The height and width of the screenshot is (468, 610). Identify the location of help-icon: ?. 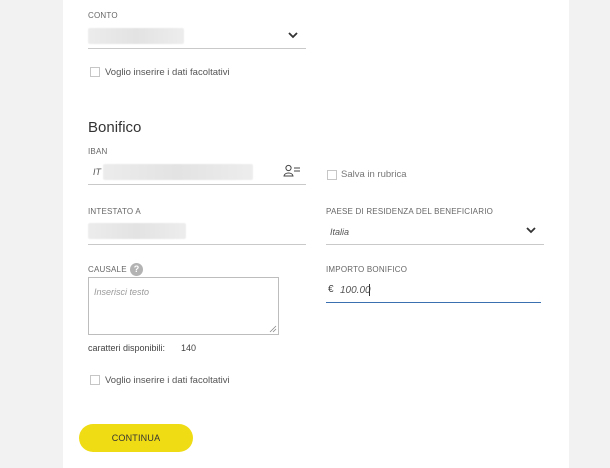
(136, 269).